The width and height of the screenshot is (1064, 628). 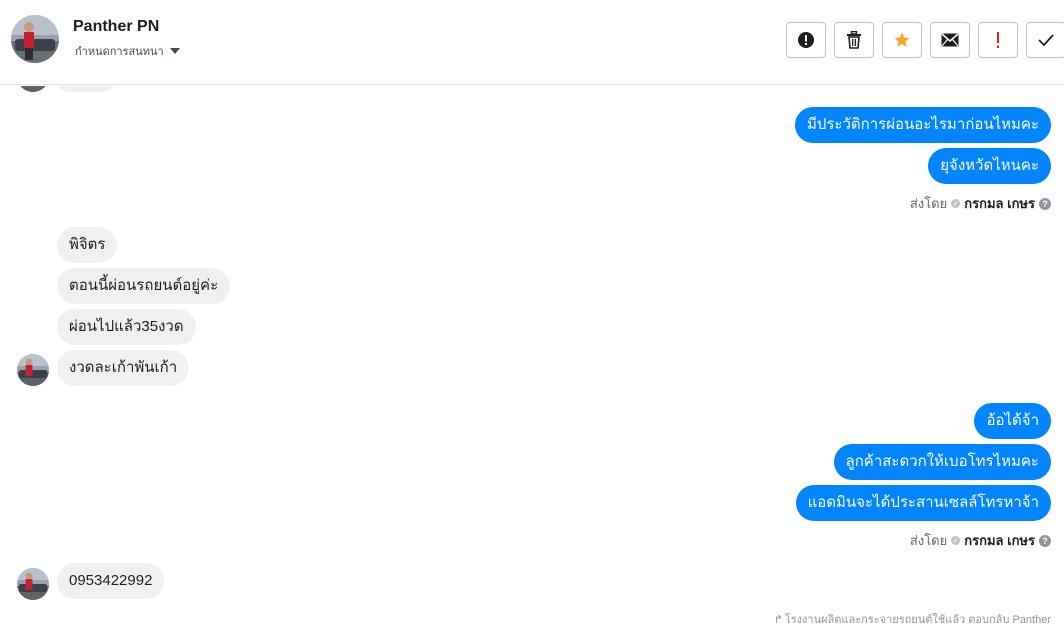 What do you see at coordinates (174, 51) in the screenshot?
I see `caret-down-icon` at bounding box center [174, 51].